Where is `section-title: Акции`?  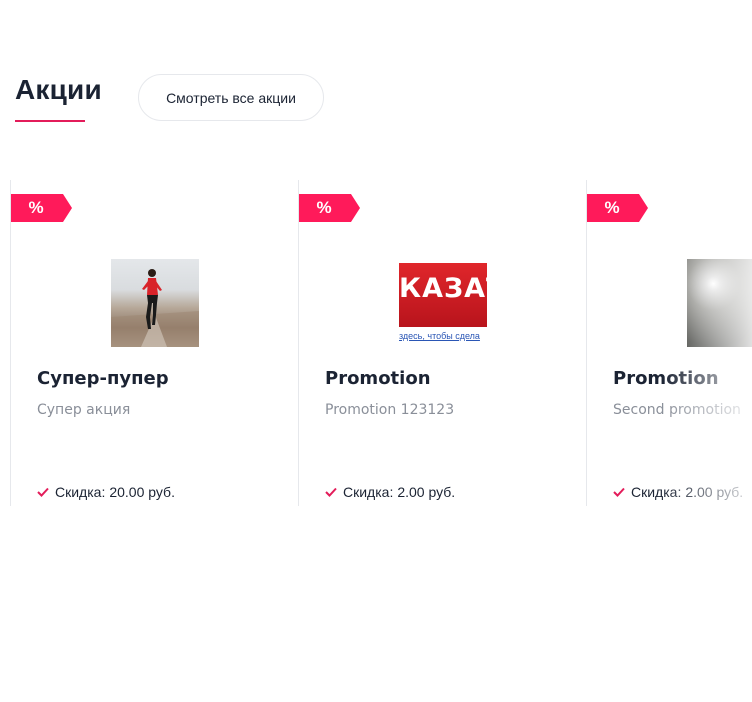
section-title: Акции is located at coordinates (58, 89).